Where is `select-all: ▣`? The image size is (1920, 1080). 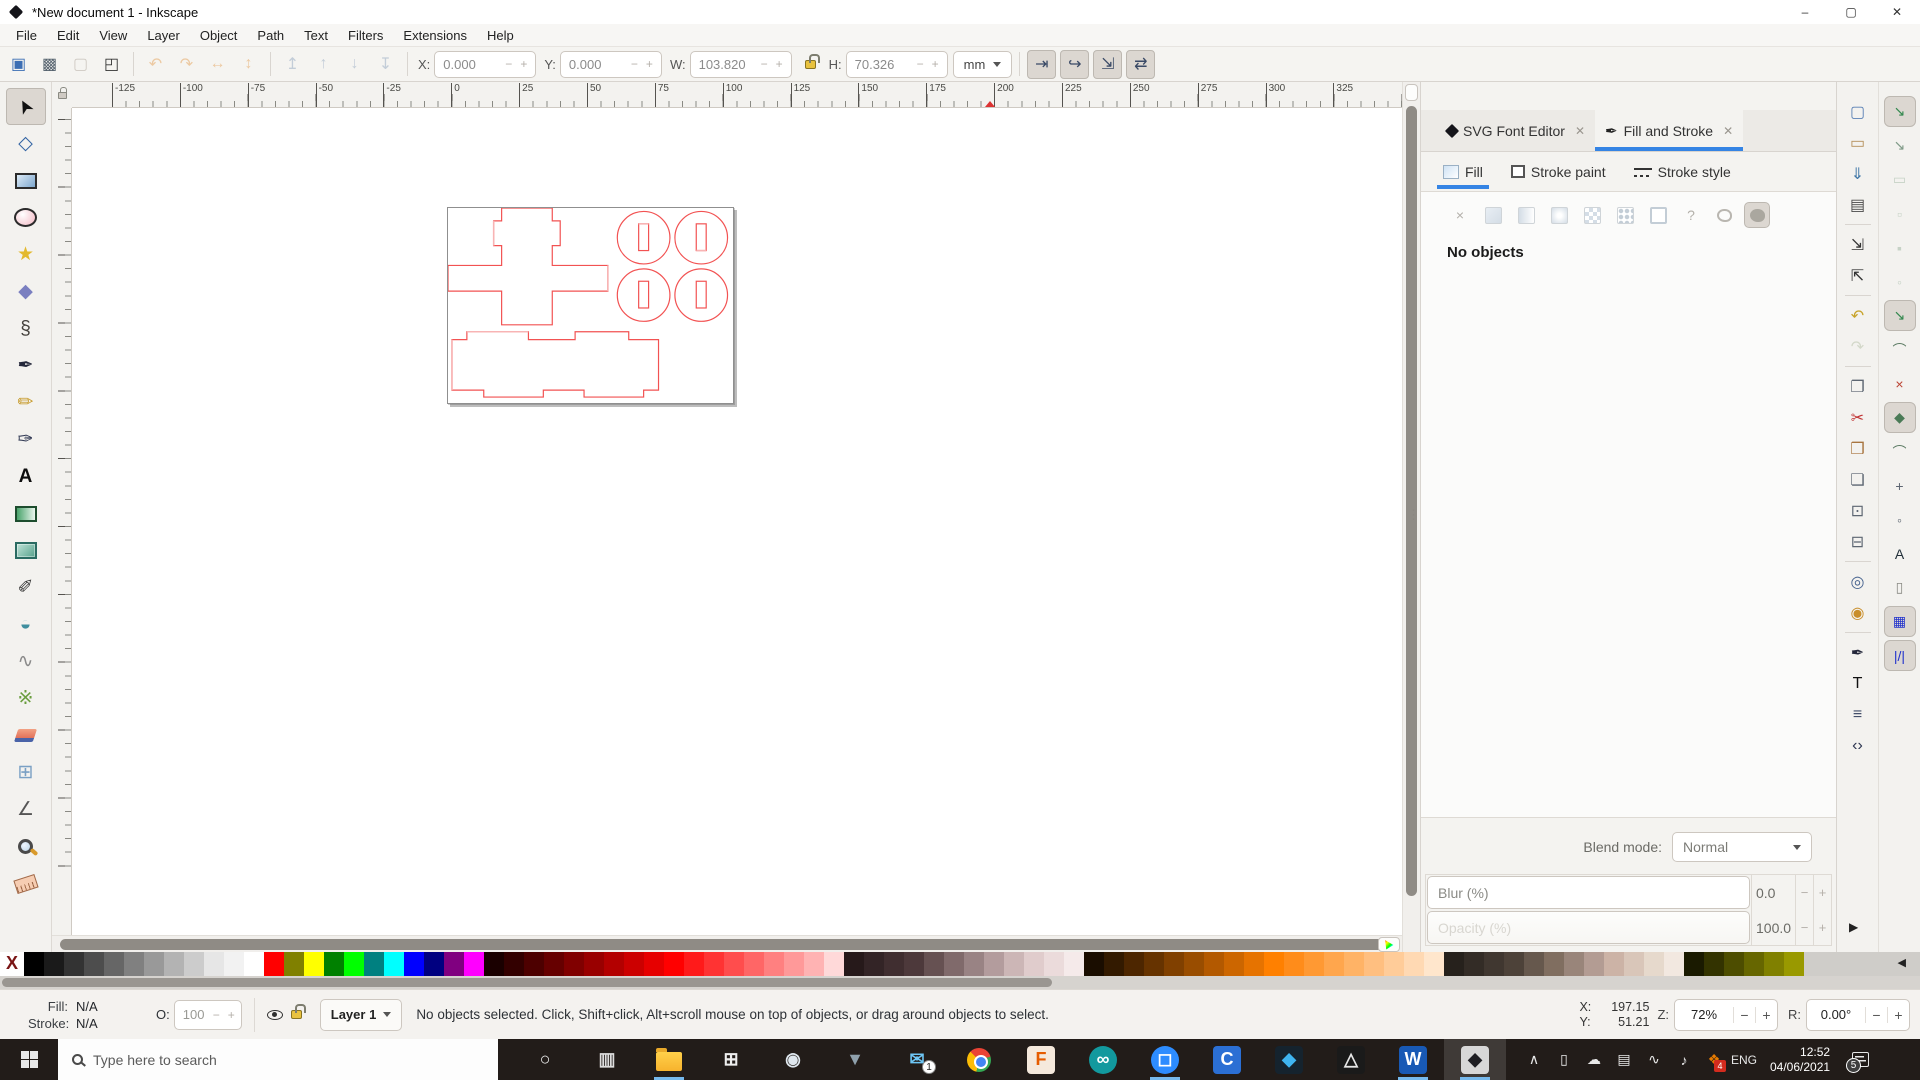 select-all: ▣ is located at coordinates (18, 64).